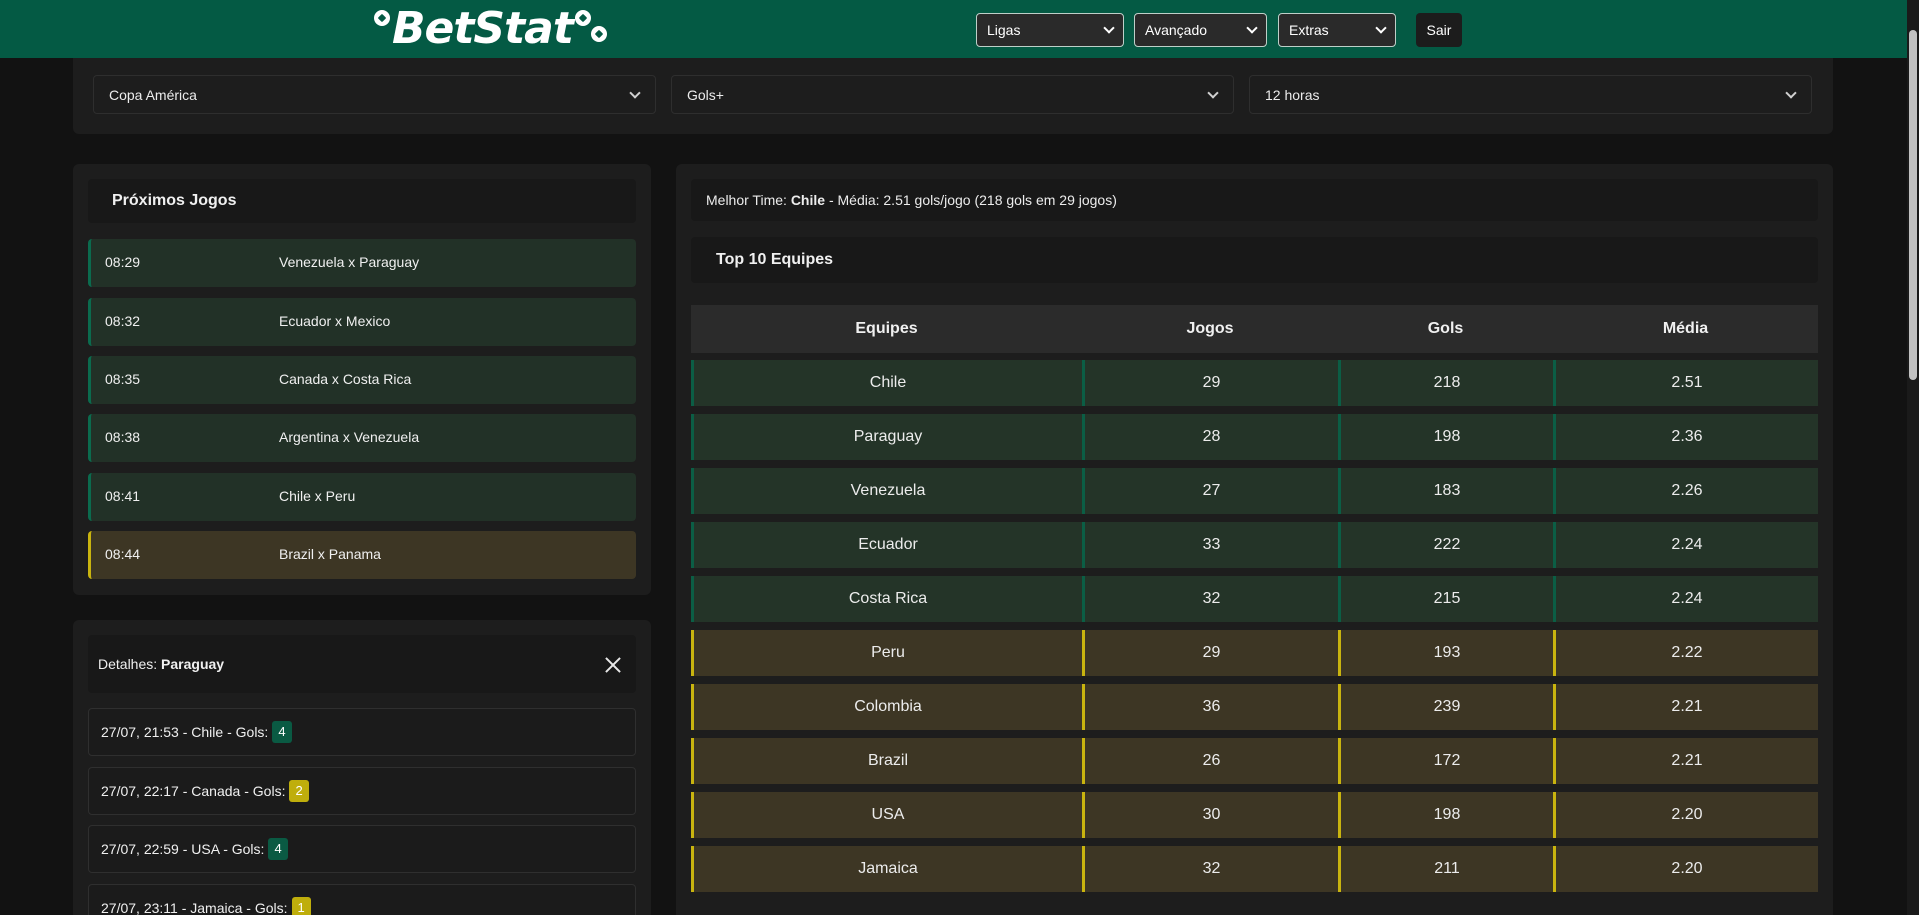 Image resolution: width=1919 pixels, height=915 pixels. I want to click on cell-gols: 211, so click(1445, 869).